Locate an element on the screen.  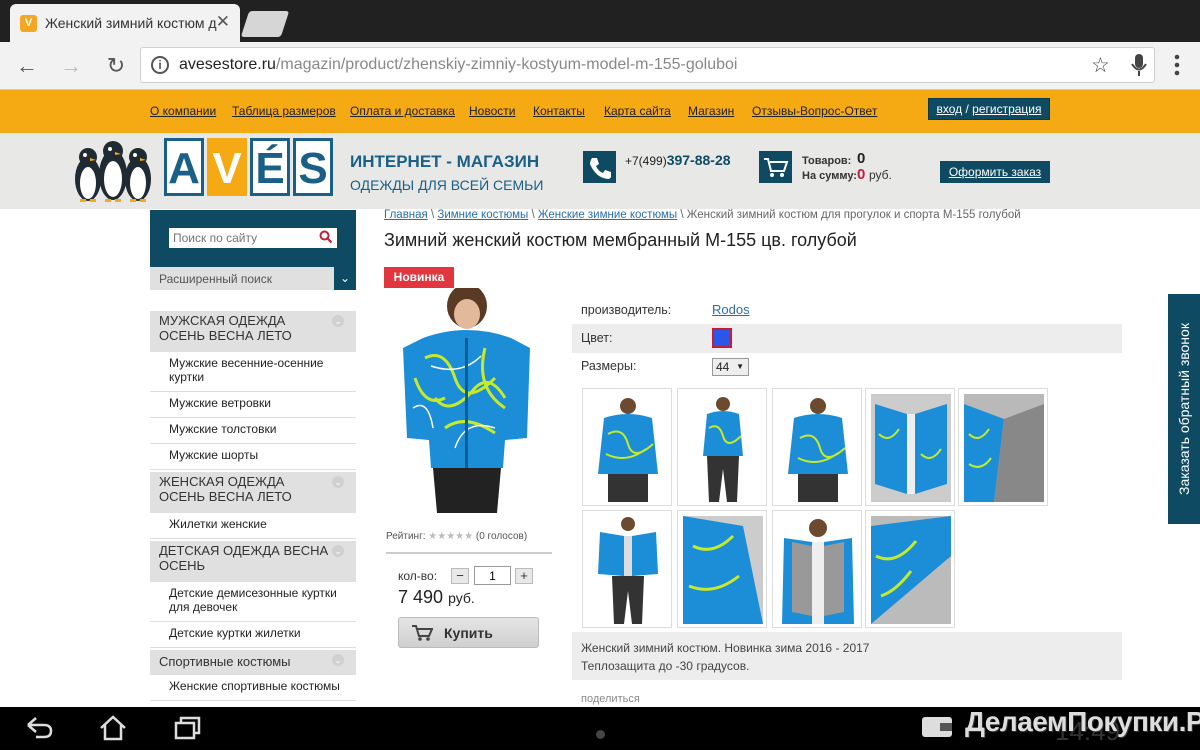
tab-title: Женский зимний костюм д is located at coordinates (131, 23).